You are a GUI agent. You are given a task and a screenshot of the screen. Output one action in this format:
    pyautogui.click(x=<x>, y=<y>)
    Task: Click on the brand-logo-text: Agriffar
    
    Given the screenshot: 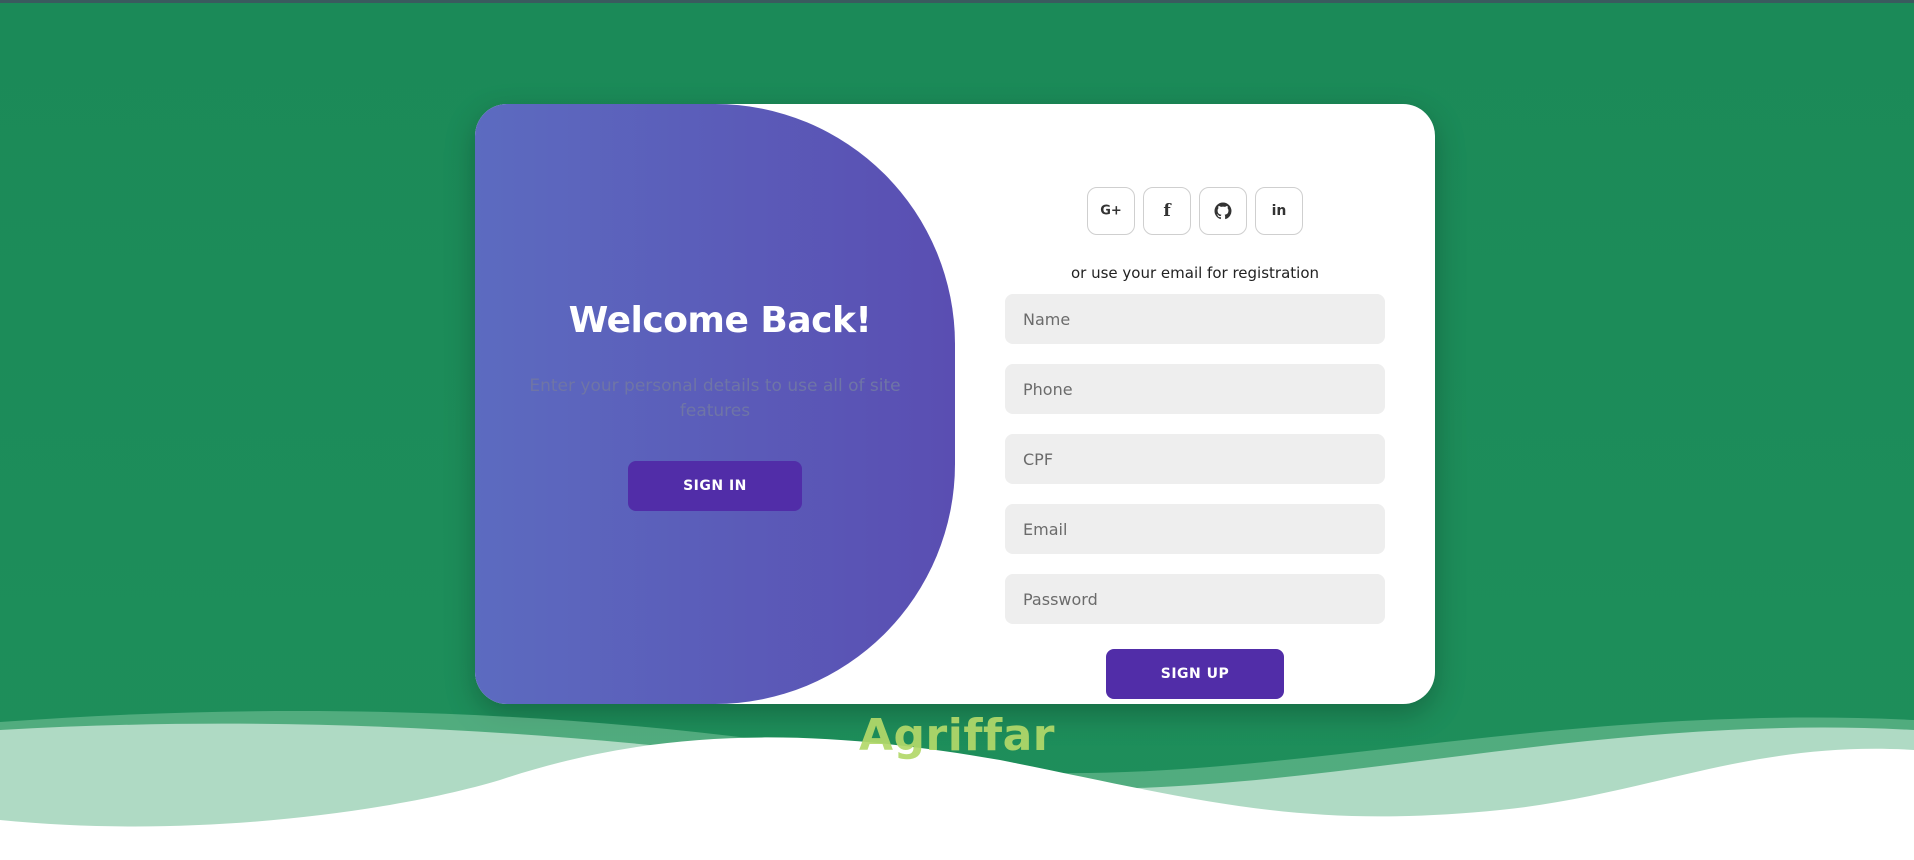 What is the action you would take?
    pyautogui.click(x=956, y=735)
    